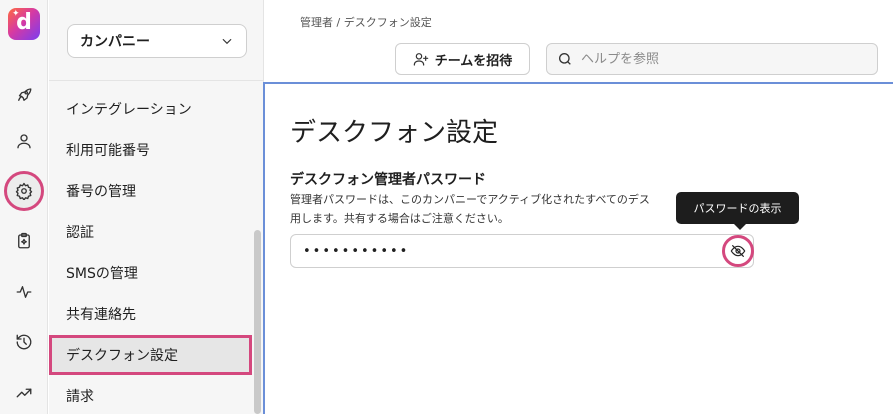 The image size is (893, 414). I want to click on user-icon, so click(24, 141).